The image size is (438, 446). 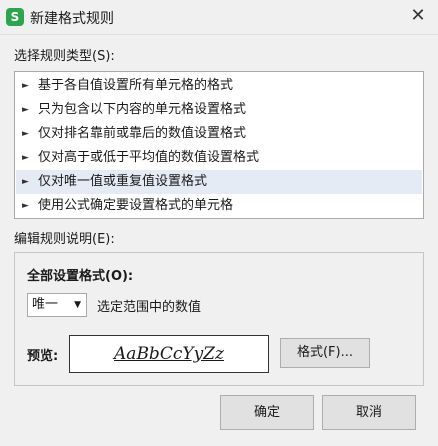 I want to click on title-bar: S 新建格式规则 ✕, so click(x=219, y=17).